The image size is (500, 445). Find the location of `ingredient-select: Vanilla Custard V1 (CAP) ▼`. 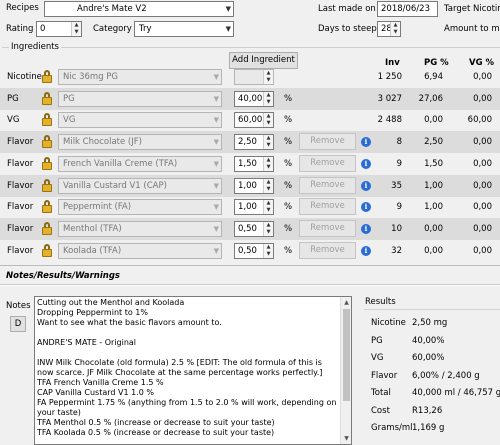

ingredient-select: Vanilla Custard V1 (CAP) ▼ is located at coordinates (140, 186).